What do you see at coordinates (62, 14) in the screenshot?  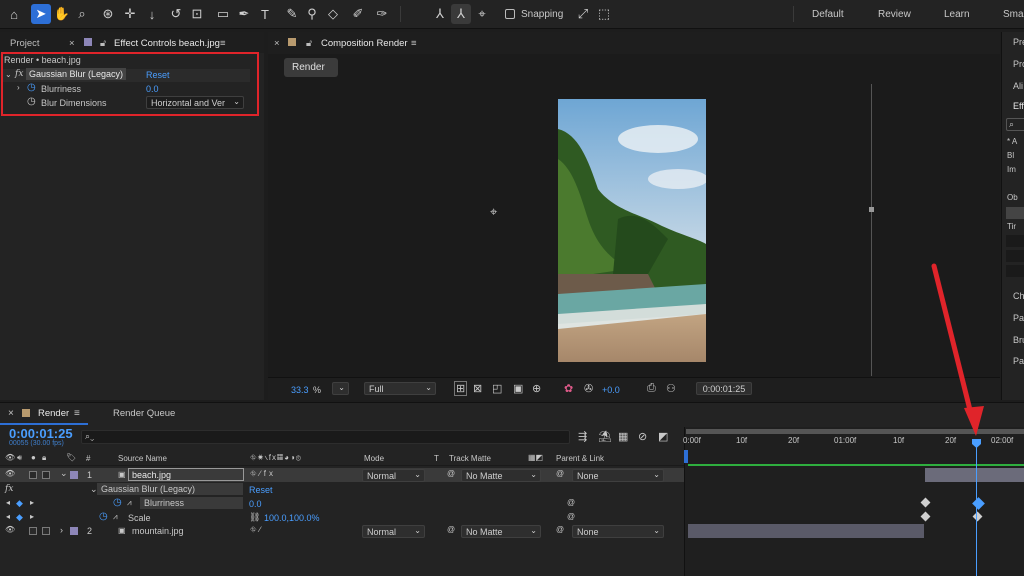 I see `hand-tool-icon: ✋` at bounding box center [62, 14].